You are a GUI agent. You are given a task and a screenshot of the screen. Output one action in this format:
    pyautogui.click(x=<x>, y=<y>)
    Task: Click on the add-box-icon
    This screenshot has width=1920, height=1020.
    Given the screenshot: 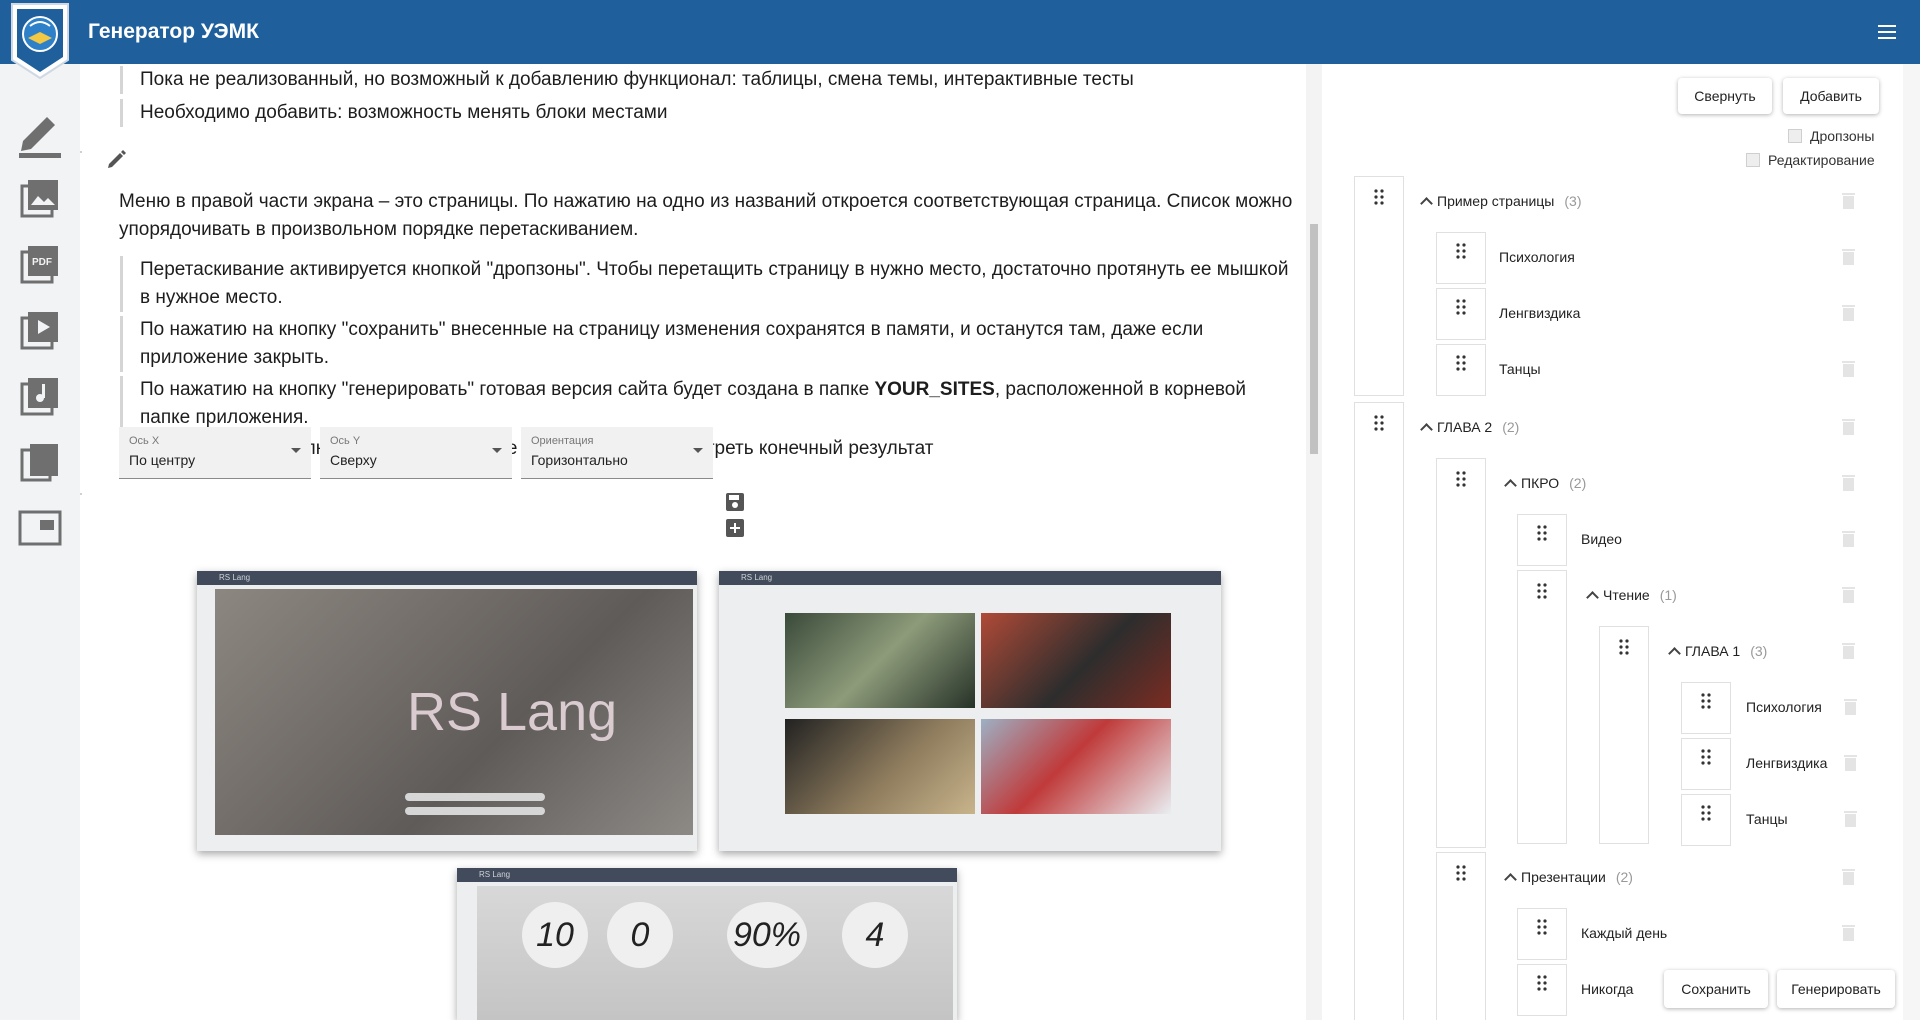 What is the action you would take?
    pyautogui.click(x=735, y=528)
    